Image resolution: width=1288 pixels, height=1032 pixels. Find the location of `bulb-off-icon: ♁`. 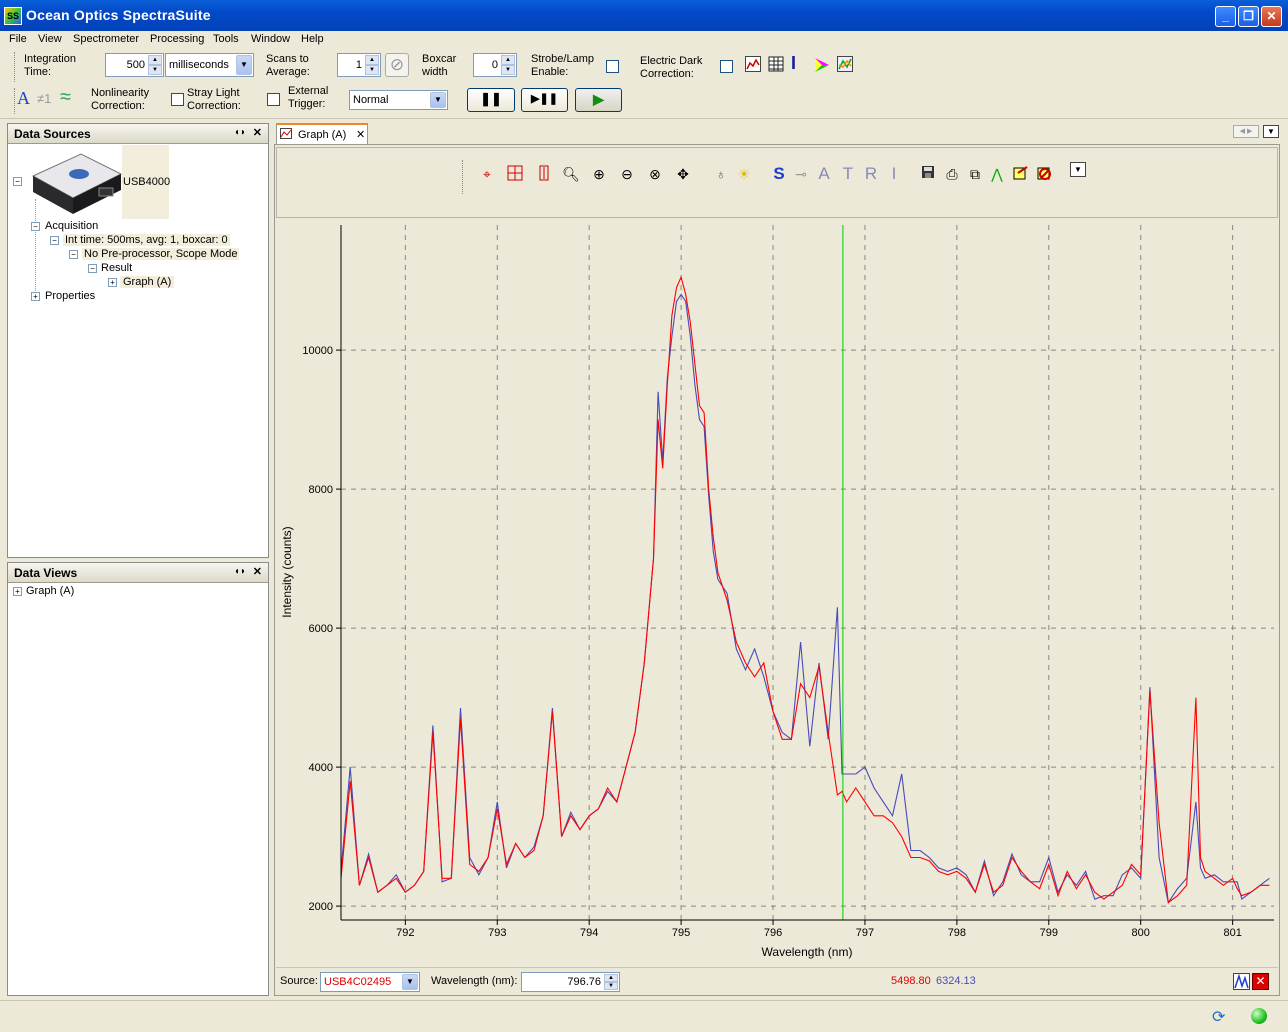

bulb-off-icon: ♁ is located at coordinates (721, 174).